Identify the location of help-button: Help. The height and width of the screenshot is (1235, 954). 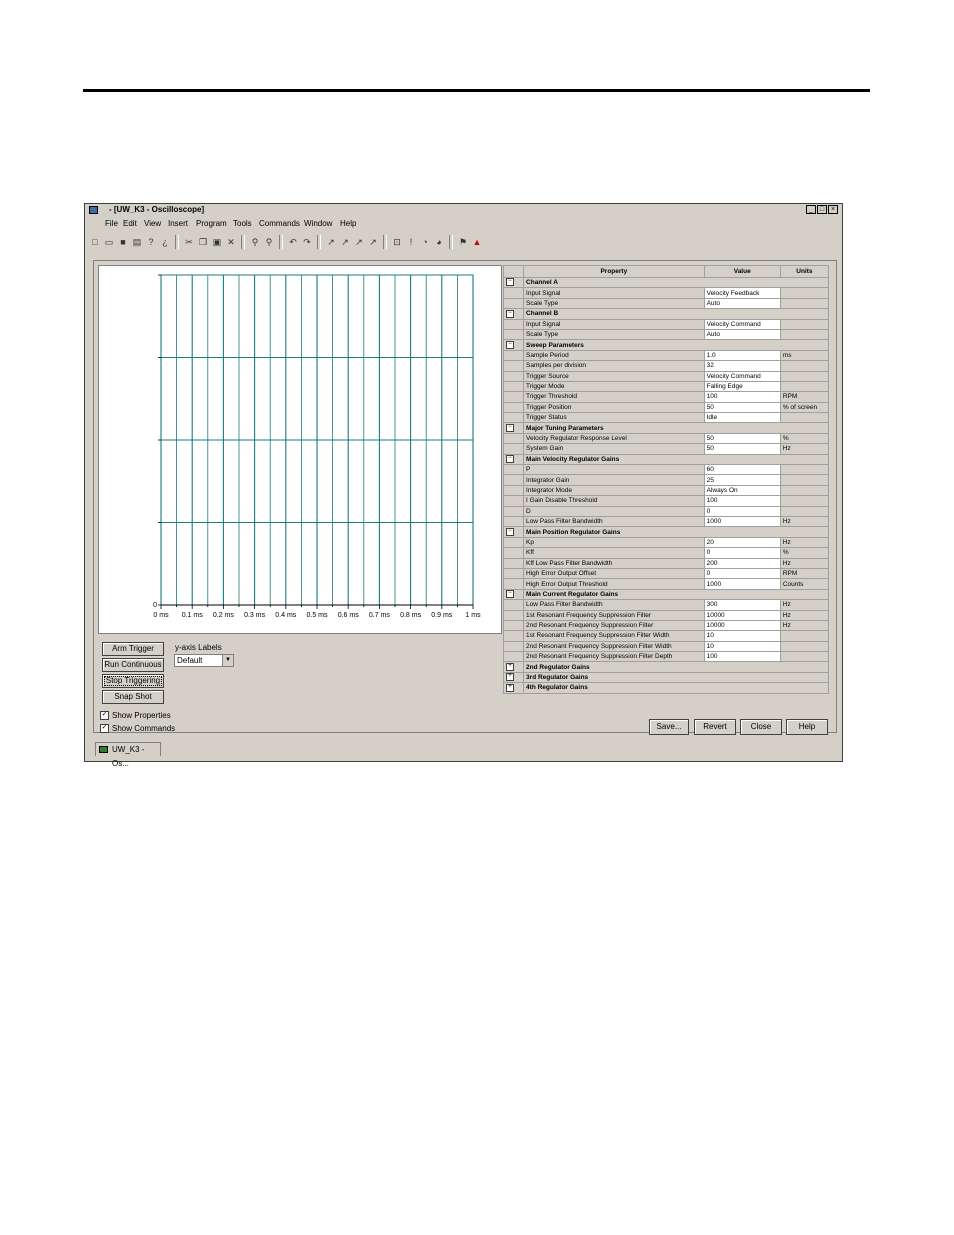
(807, 727).